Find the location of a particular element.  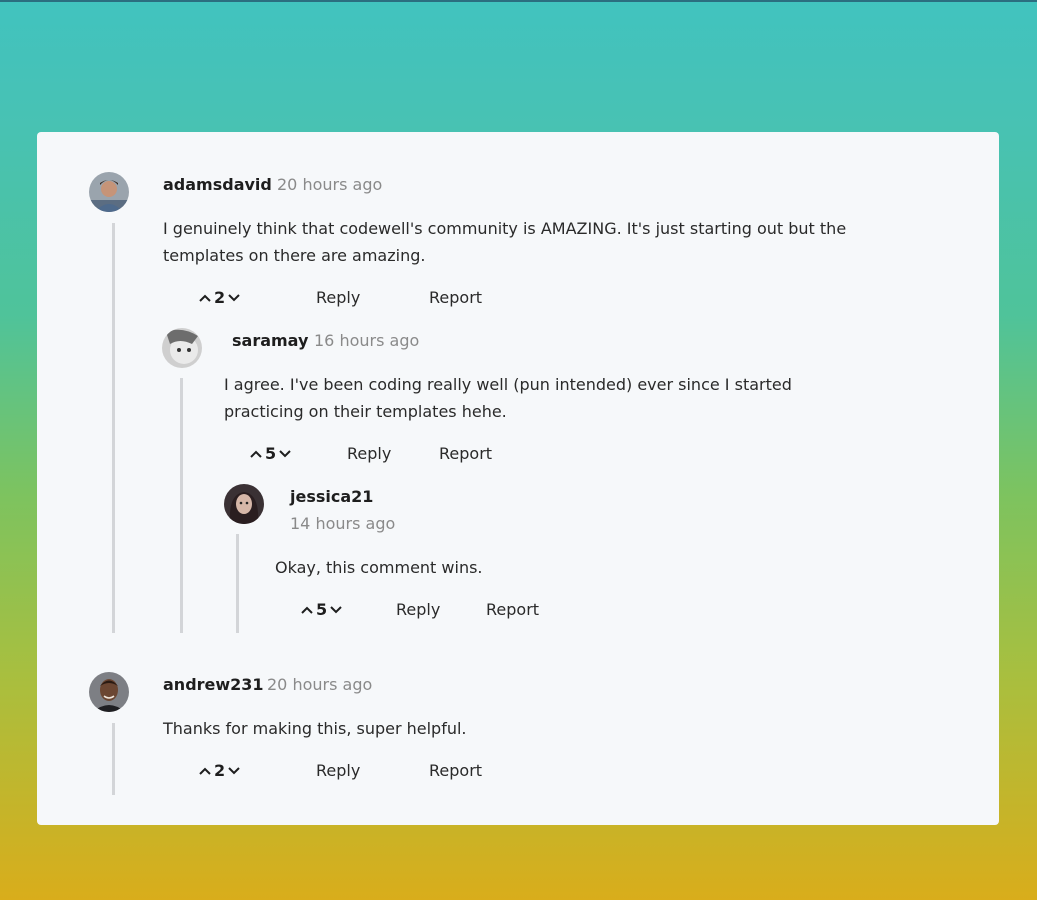

username: andrew231 is located at coordinates (213, 684).